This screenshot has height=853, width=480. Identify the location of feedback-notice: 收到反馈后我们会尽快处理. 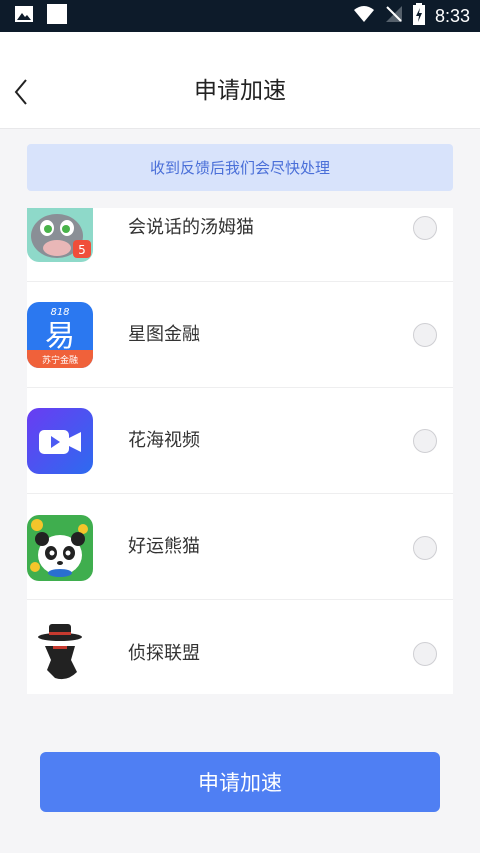
(240, 167).